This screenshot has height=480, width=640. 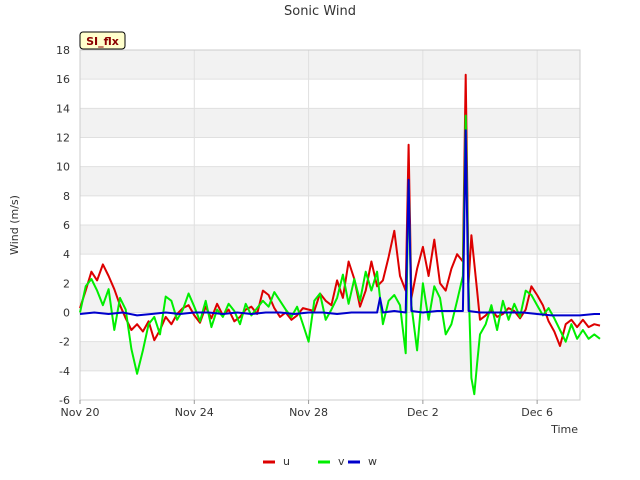 What do you see at coordinates (286, 461) in the screenshot?
I see `legend-label-u: u` at bounding box center [286, 461].